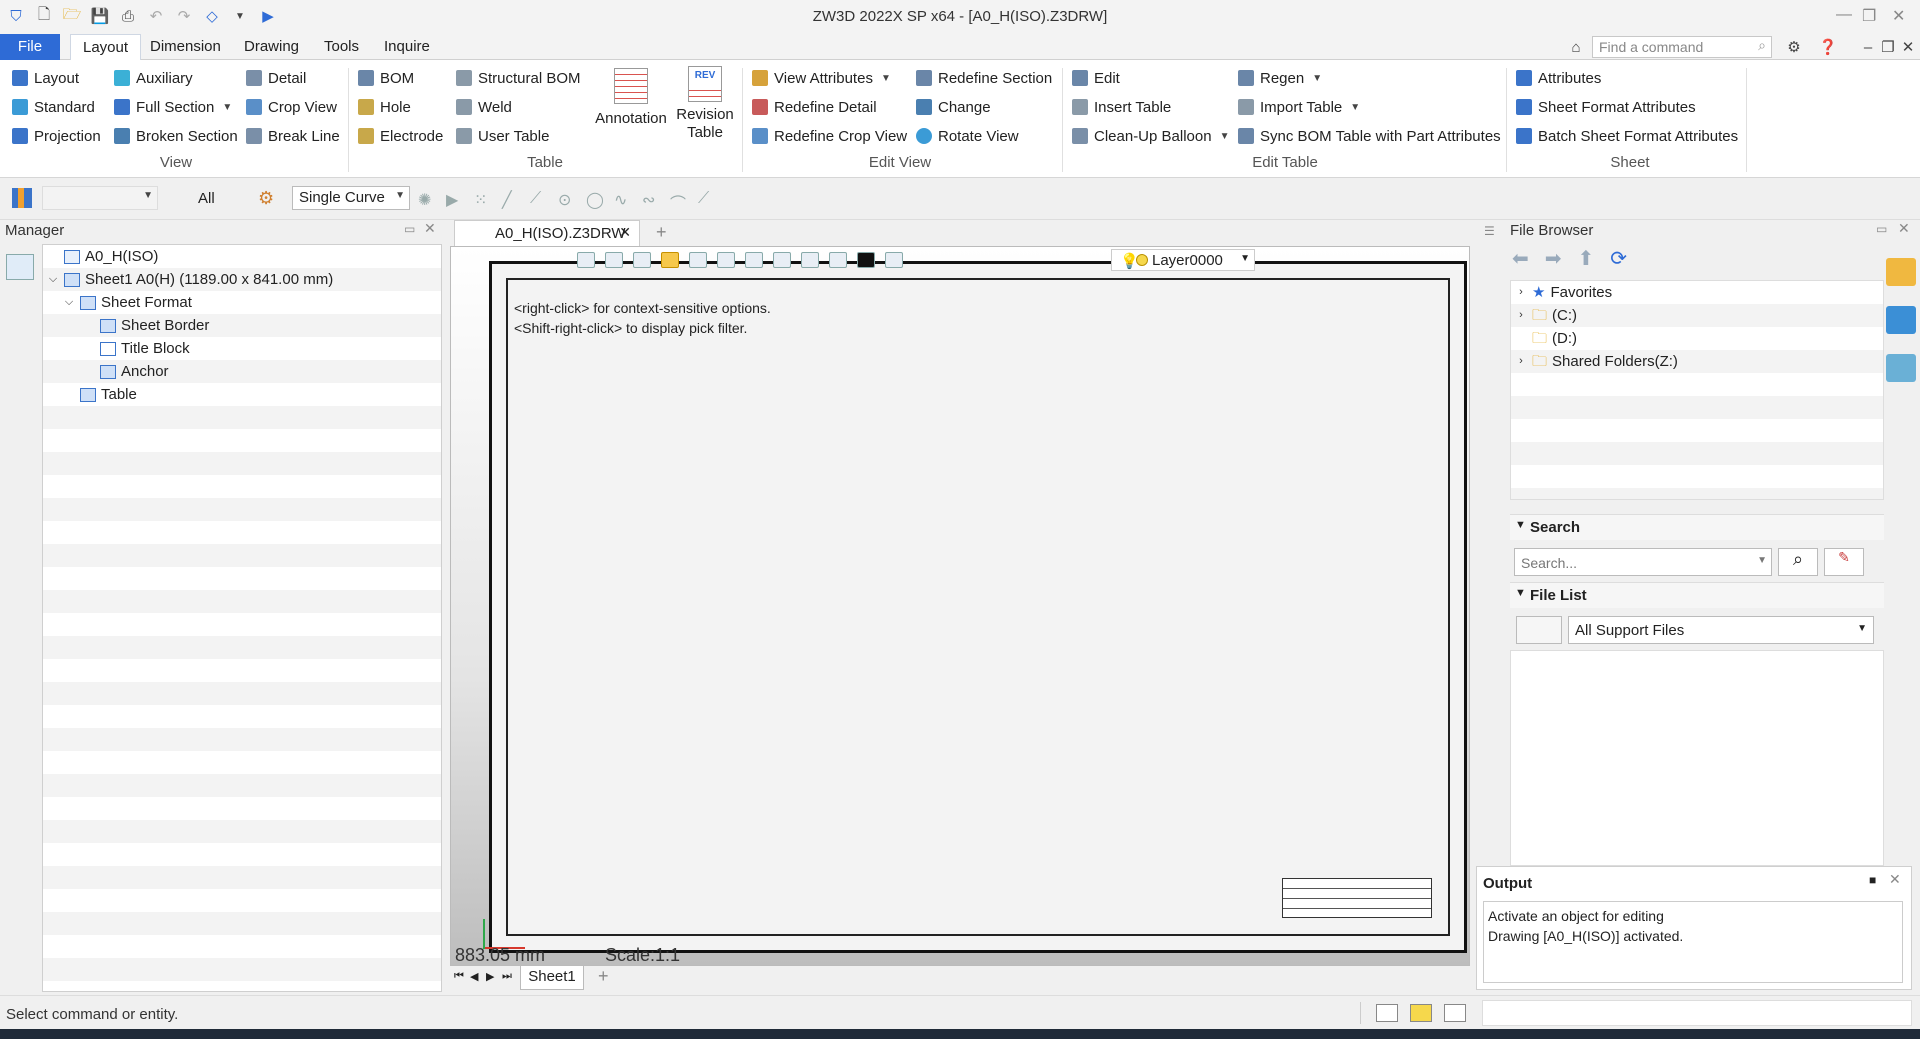 This screenshot has height=1039, width=1920. I want to click on curve-mode-combo: Single Curve ▼, so click(351, 198).